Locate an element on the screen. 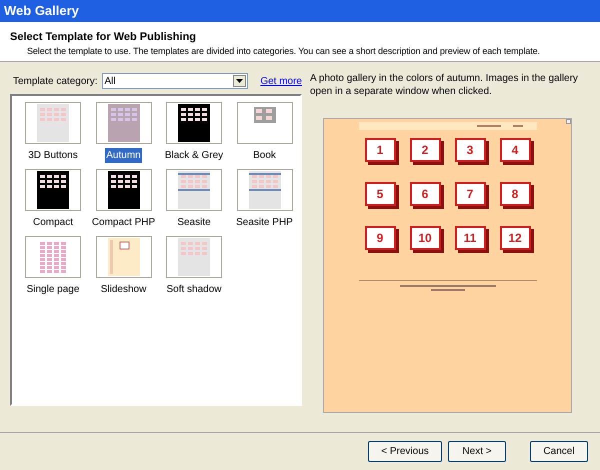  template-label: Seasite is located at coordinates (194, 222).